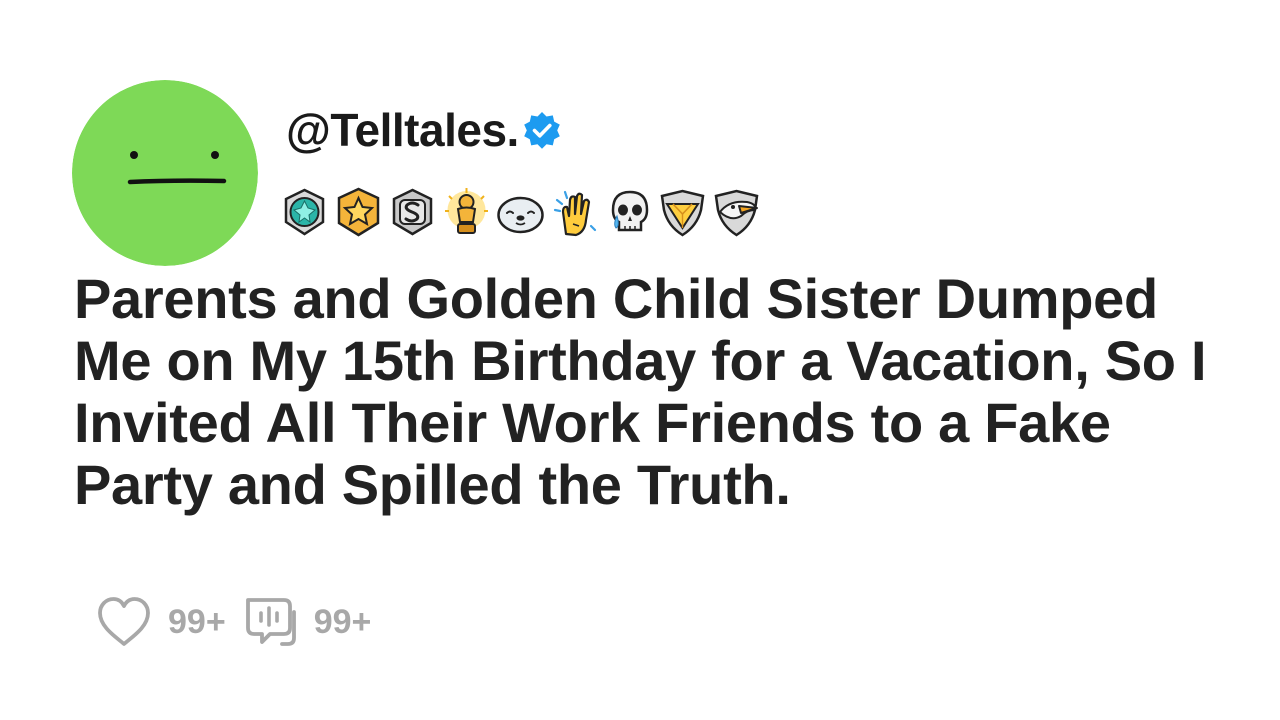 Image resolution: width=1280 pixels, height=720 pixels. What do you see at coordinates (304, 212) in the screenshot?
I see `teal-gem-medal-icon` at bounding box center [304, 212].